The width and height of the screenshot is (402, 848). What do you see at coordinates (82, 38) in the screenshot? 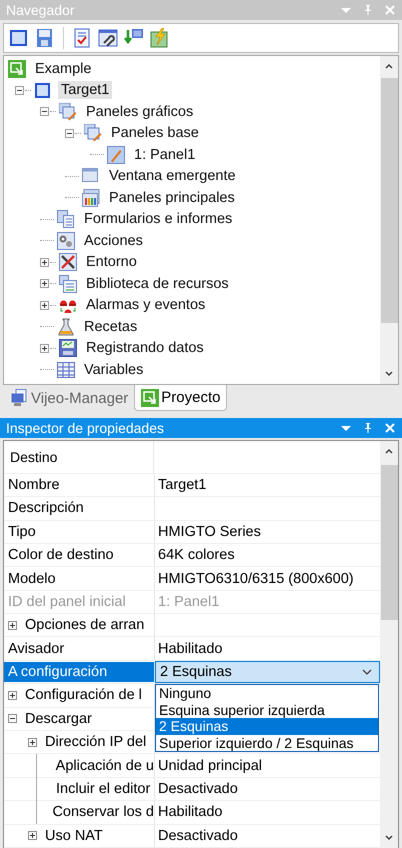
I see `checklist-icon` at bounding box center [82, 38].